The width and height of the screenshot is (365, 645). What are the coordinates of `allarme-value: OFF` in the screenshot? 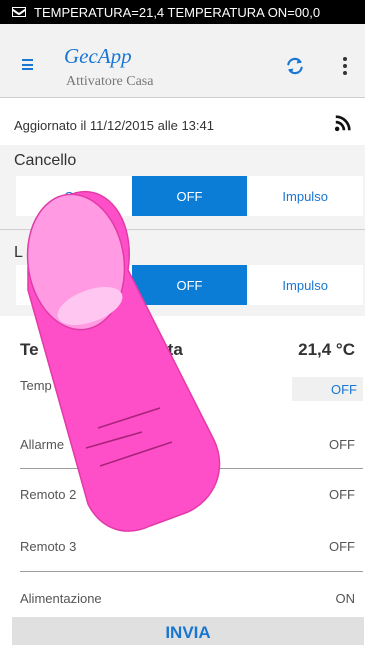 It's located at (342, 444).